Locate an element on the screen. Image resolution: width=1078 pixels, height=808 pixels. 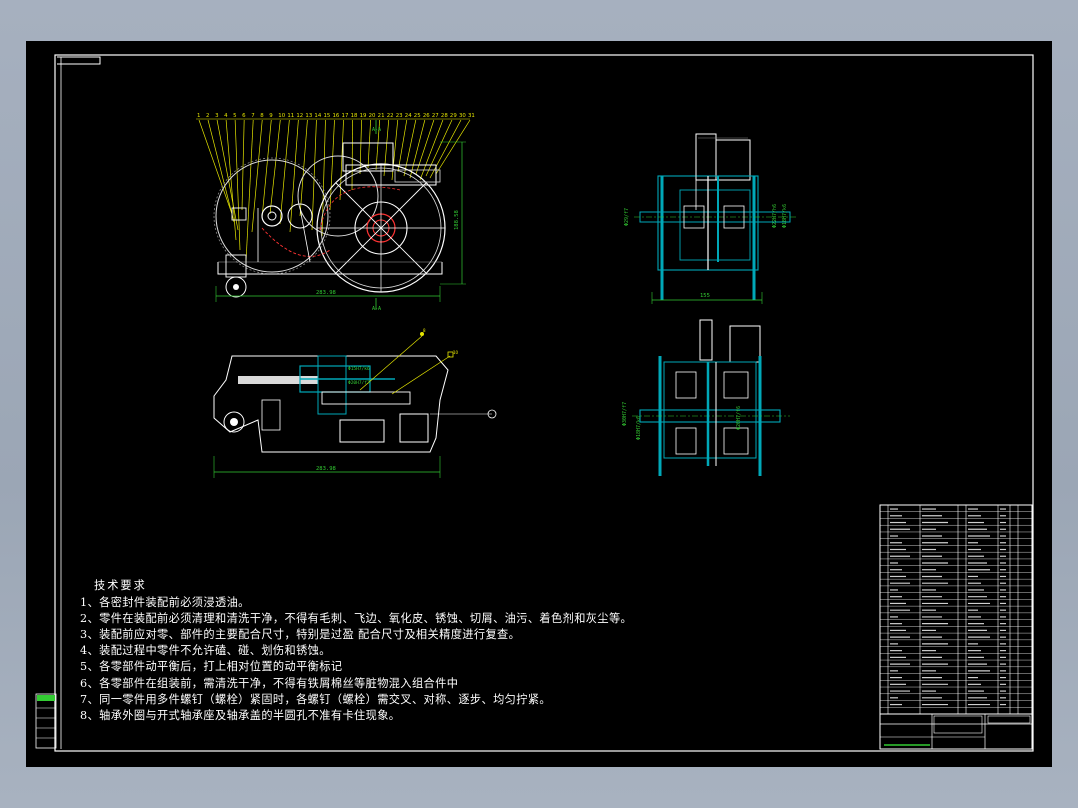
side-dim-3: Φ18H7/k6 is located at coordinates (785, 216).